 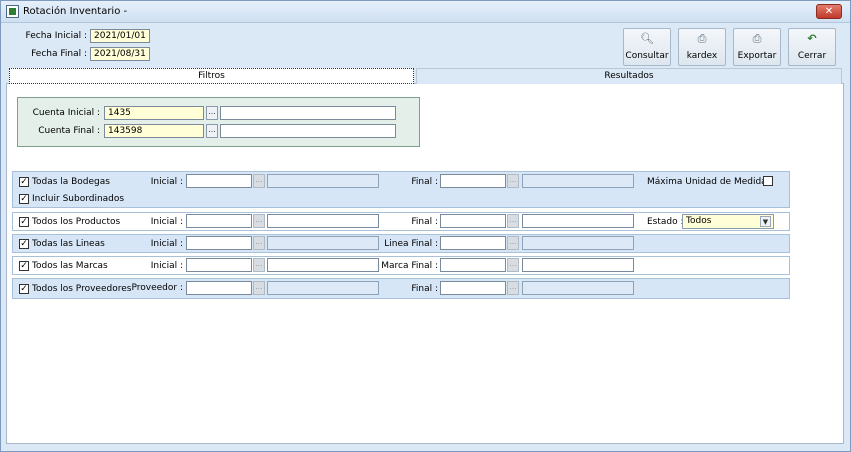 I want to click on chevron-down-icon: ▼, so click(x=765, y=221).